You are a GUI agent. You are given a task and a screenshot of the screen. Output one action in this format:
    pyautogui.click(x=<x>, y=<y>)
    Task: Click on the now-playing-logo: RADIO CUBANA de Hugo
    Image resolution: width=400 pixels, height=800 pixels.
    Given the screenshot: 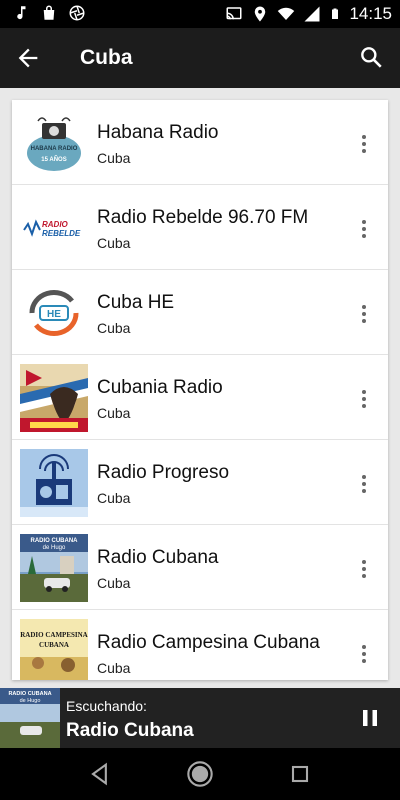 What is the action you would take?
    pyautogui.click(x=30, y=718)
    